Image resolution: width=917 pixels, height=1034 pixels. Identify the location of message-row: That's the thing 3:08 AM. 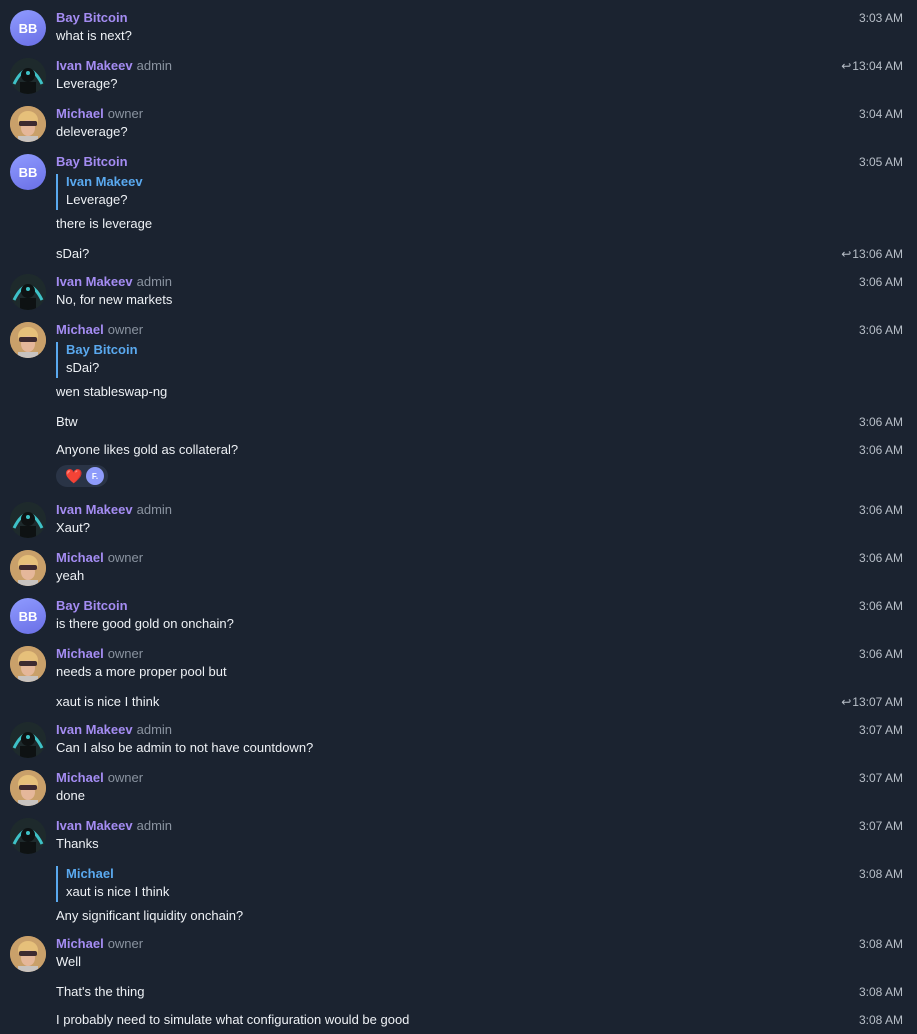
(458, 993).